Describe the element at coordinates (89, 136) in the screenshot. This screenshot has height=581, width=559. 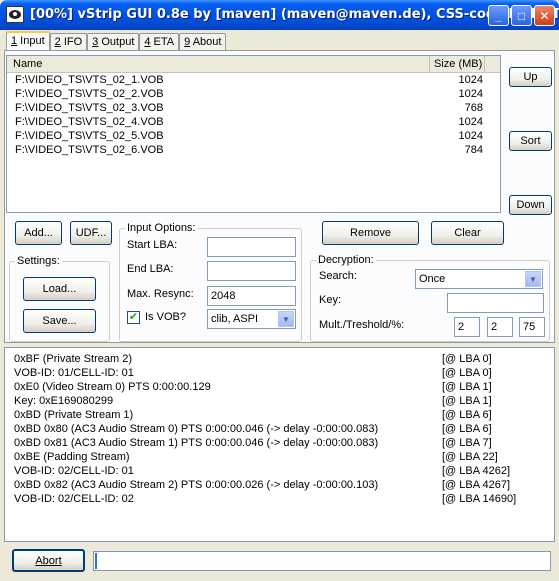
I see `file-name: F:\VIDEO_TS\VTS_02_5.VOB` at that location.